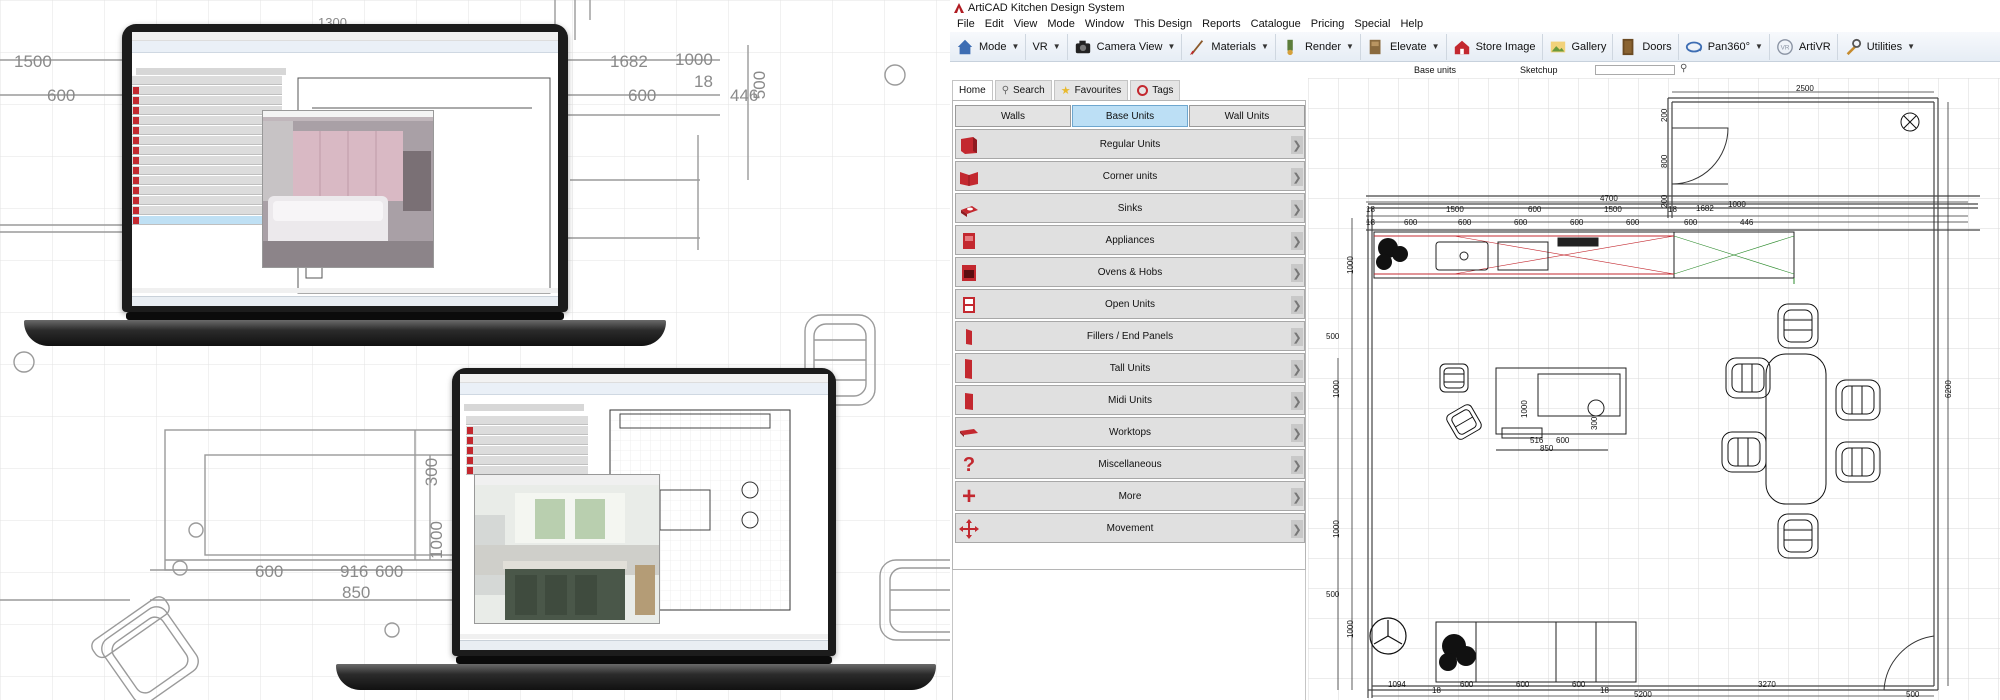 The height and width of the screenshot is (700, 2000). What do you see at coordinates (1023, 90) in the screenshot?
I see `tab-search: ⚲ Search` at bounding box center [1023, 90].